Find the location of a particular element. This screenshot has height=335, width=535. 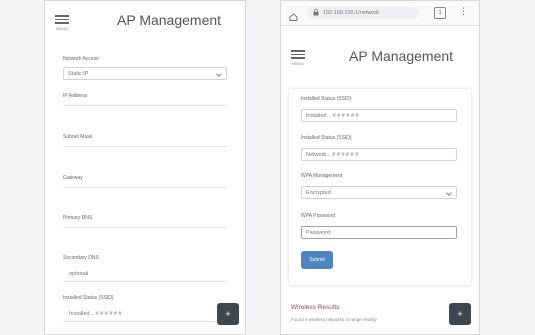

subnet-mask-input is located at coordinates (145, 146).